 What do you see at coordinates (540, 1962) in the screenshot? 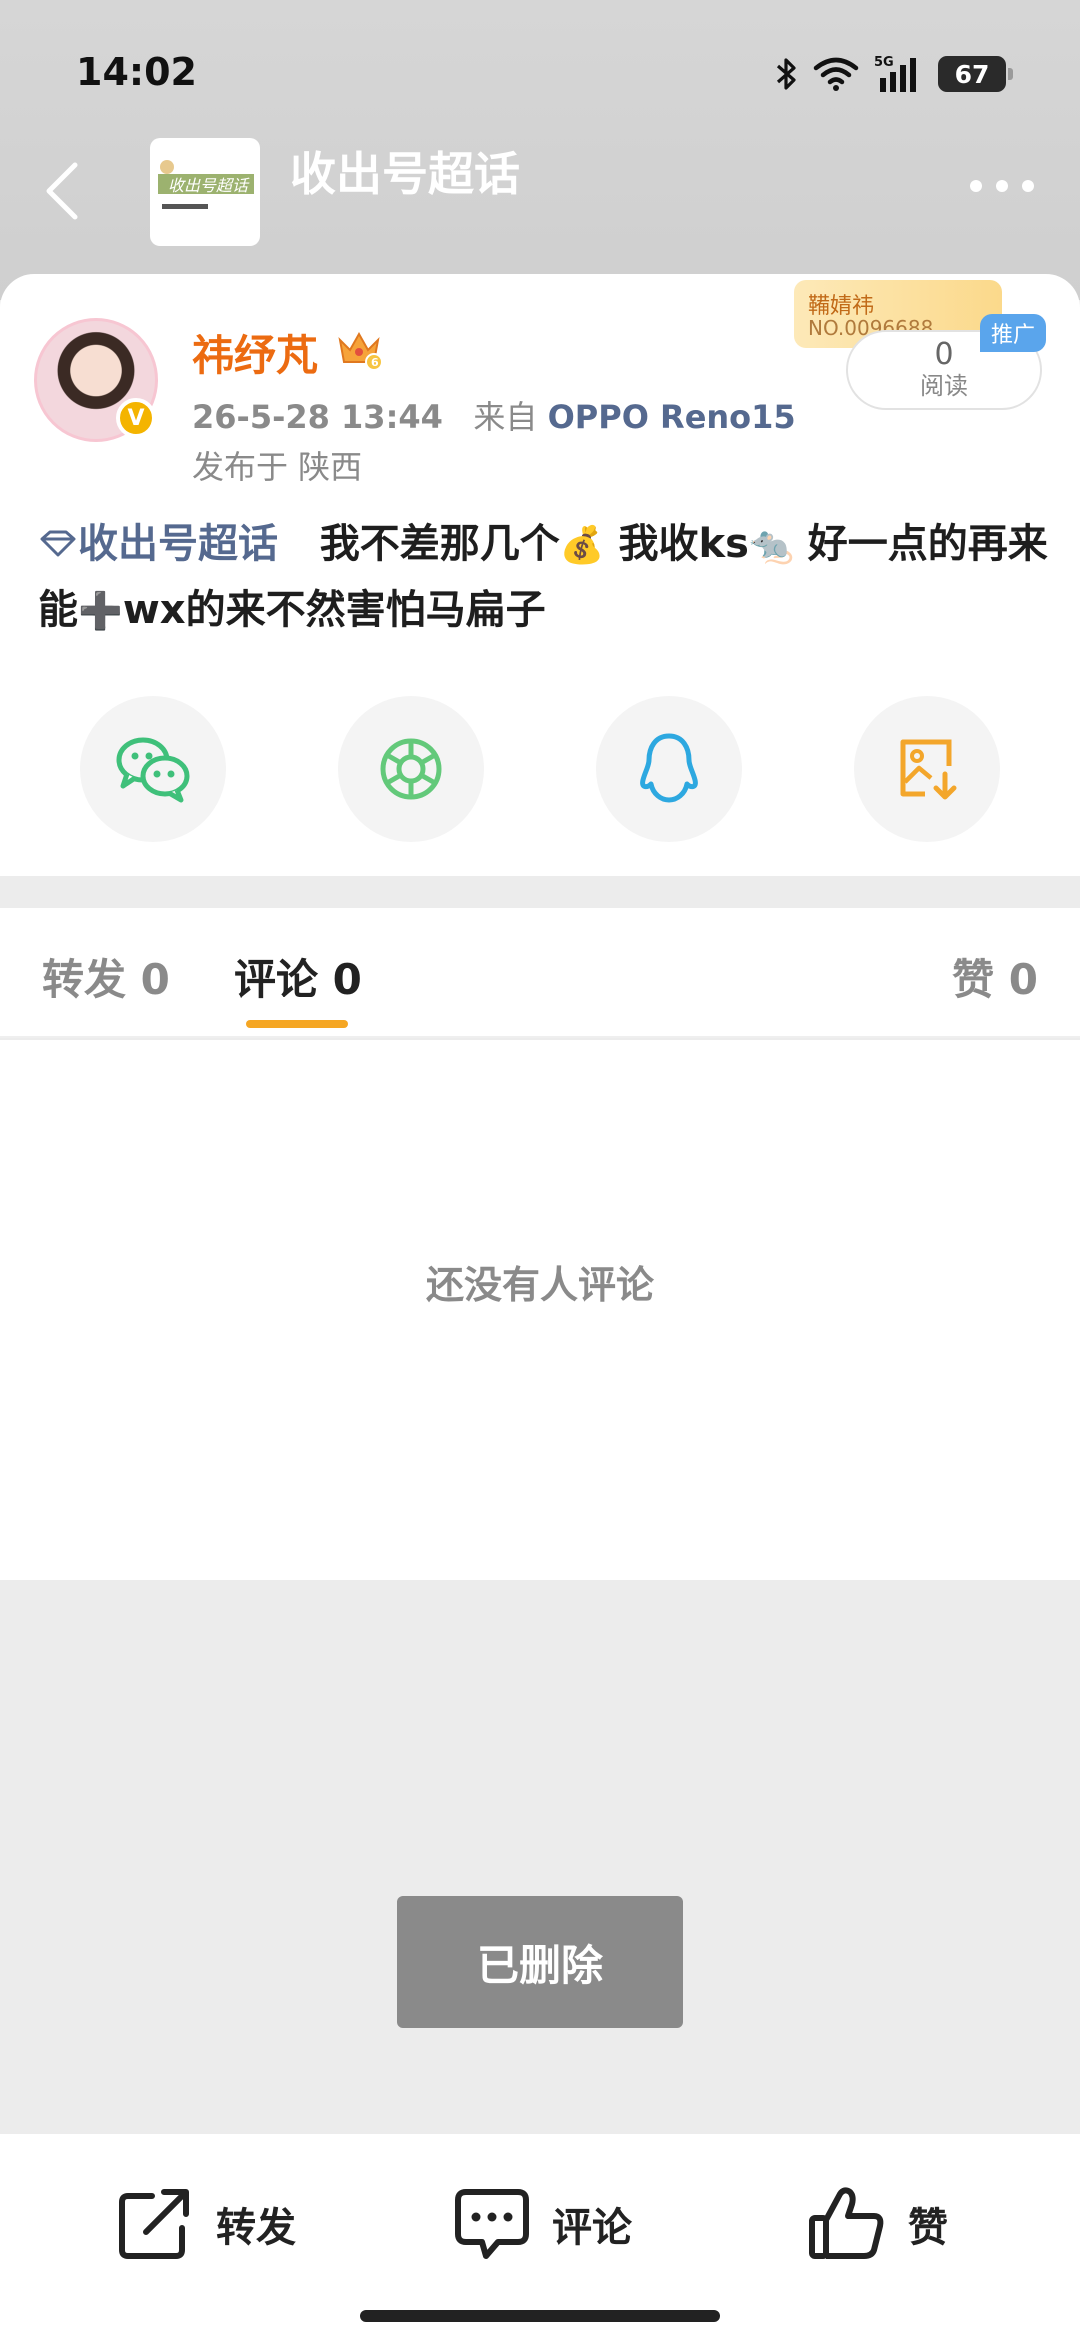
I see `deleted-toast: 已删除` at bounding box center [540, 1962].